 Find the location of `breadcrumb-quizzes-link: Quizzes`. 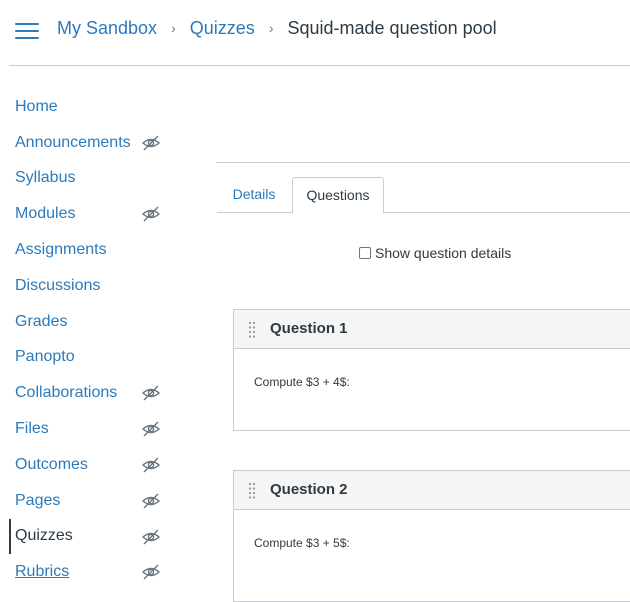

breadcrumb-quizzes-link: Quizzes is located at coordinates (222, 28).